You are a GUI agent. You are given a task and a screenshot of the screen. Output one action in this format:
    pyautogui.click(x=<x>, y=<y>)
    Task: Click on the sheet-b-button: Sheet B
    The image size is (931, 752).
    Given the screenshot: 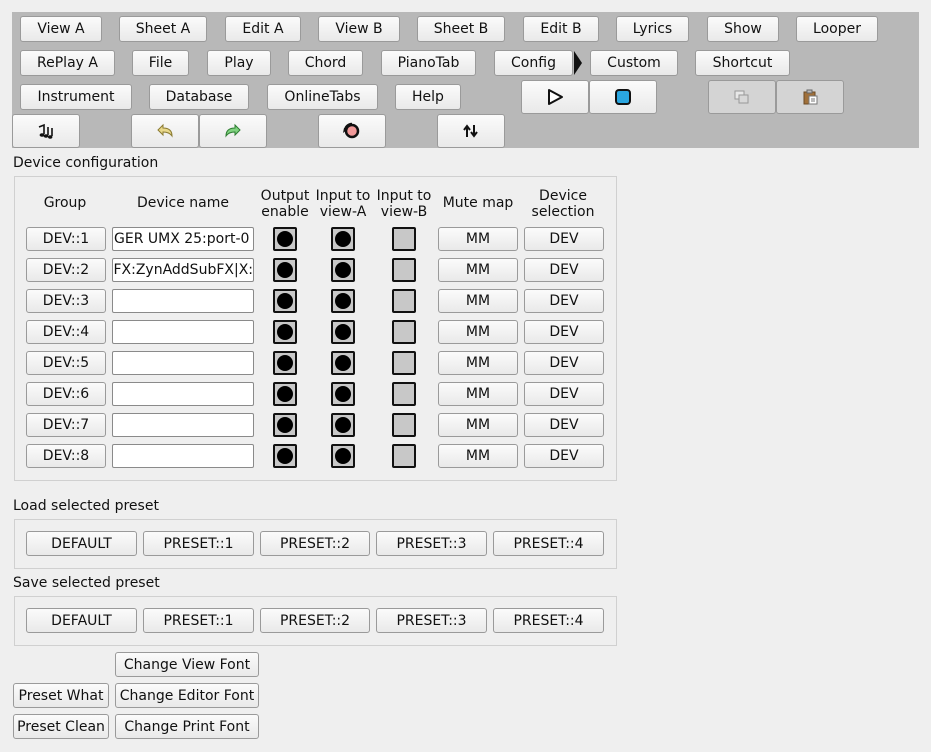 What is the action you would take?
    pyautogui.click(x=461, y=29)
    